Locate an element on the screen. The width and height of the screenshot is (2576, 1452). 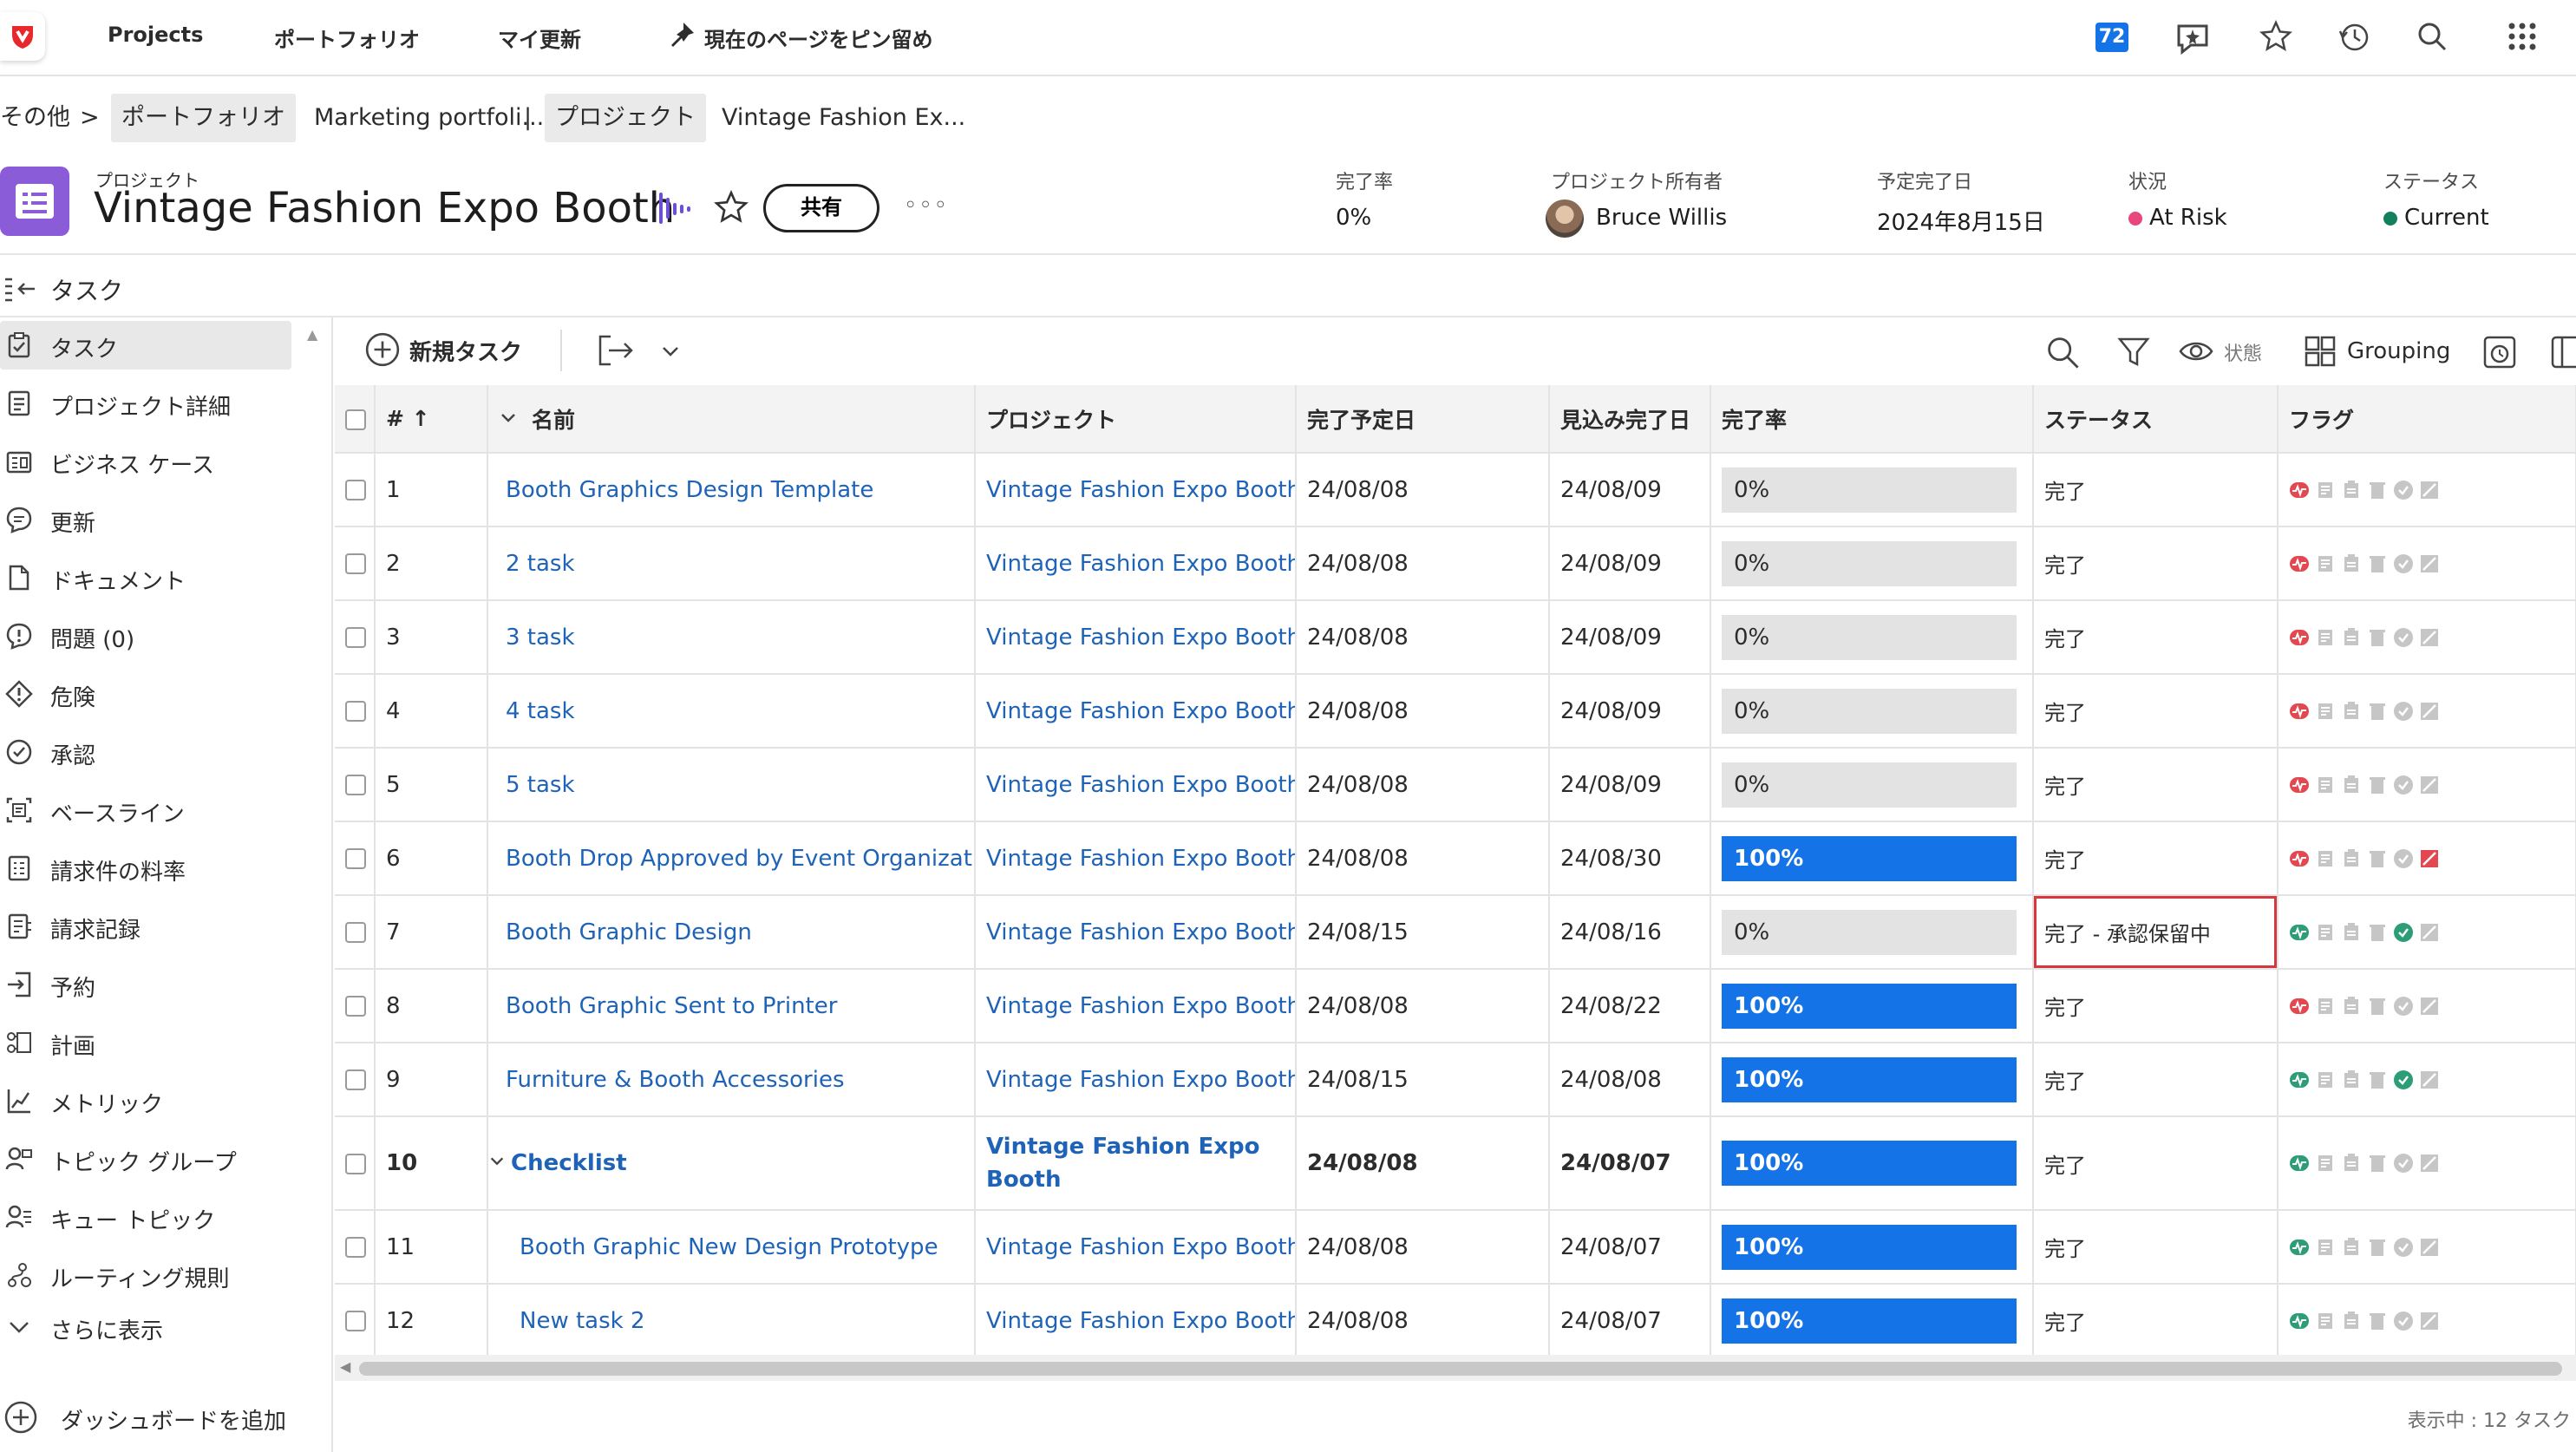
task-name-link: 2 task is located at coordinates (540, 564).